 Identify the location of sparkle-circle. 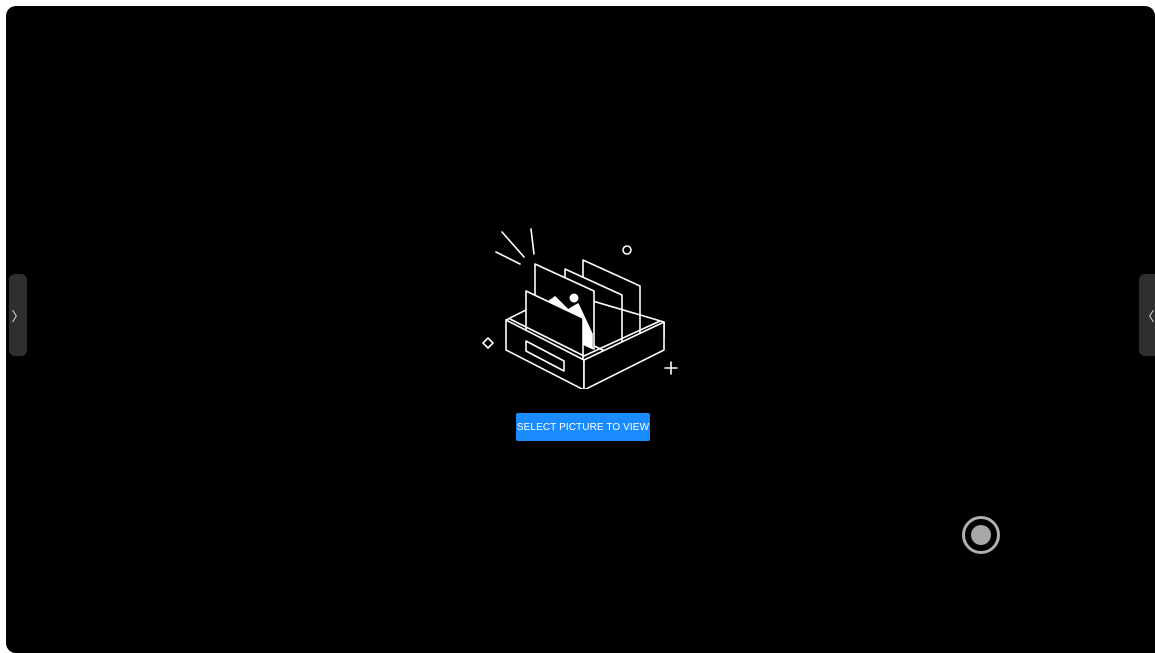
(627, 250).